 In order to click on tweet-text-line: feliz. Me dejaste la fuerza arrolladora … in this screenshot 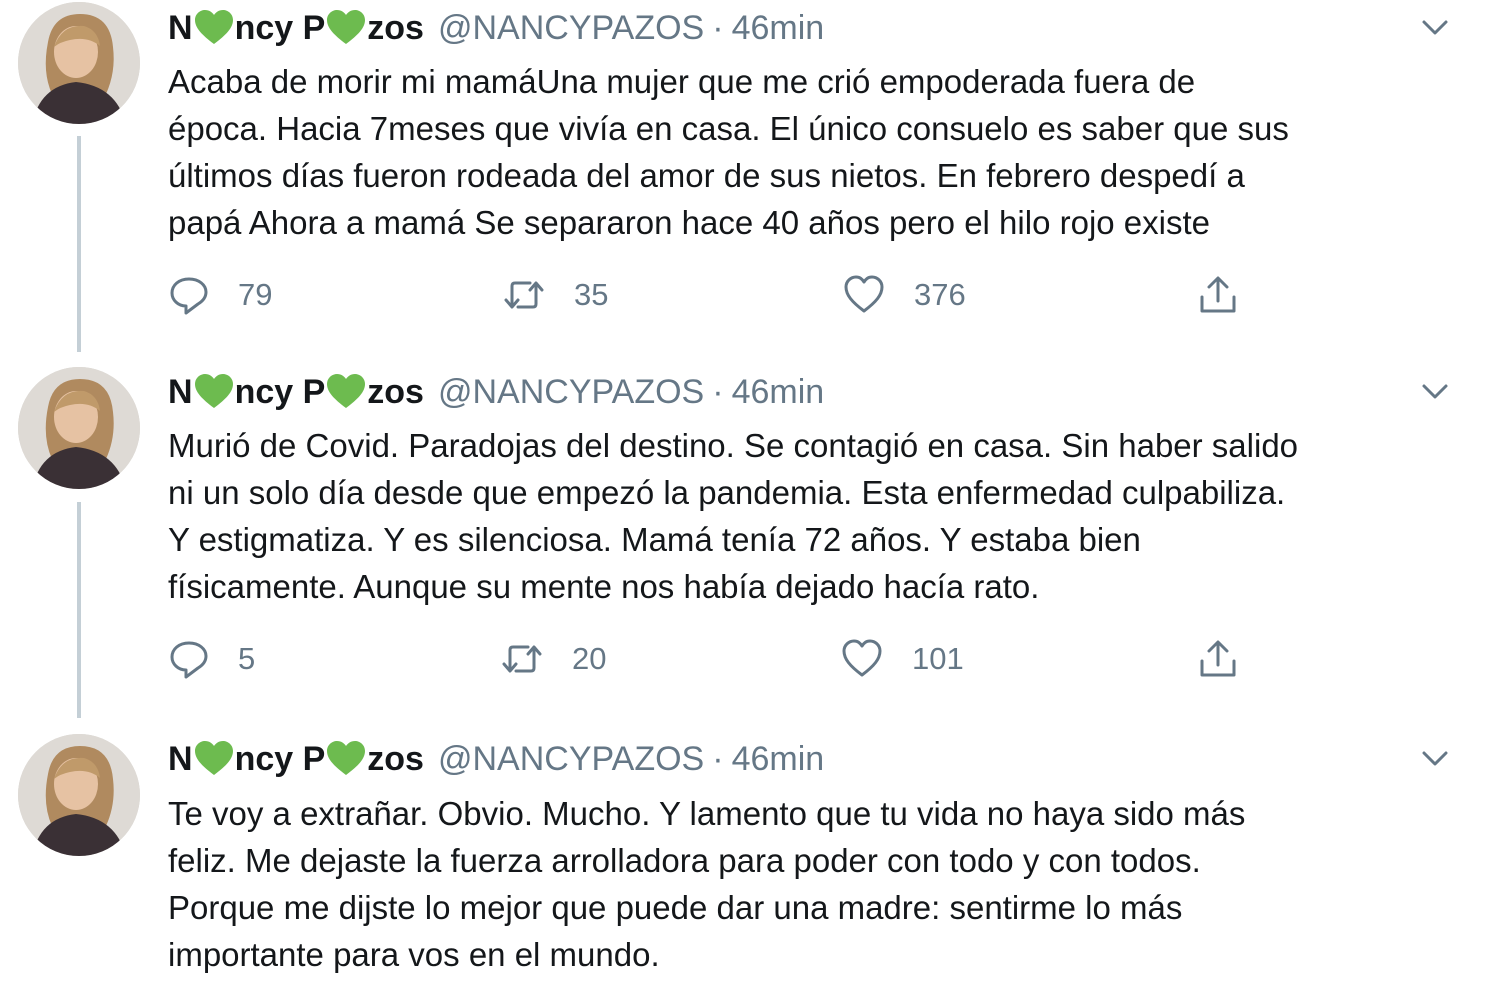, I will do `click(684, 860)`.